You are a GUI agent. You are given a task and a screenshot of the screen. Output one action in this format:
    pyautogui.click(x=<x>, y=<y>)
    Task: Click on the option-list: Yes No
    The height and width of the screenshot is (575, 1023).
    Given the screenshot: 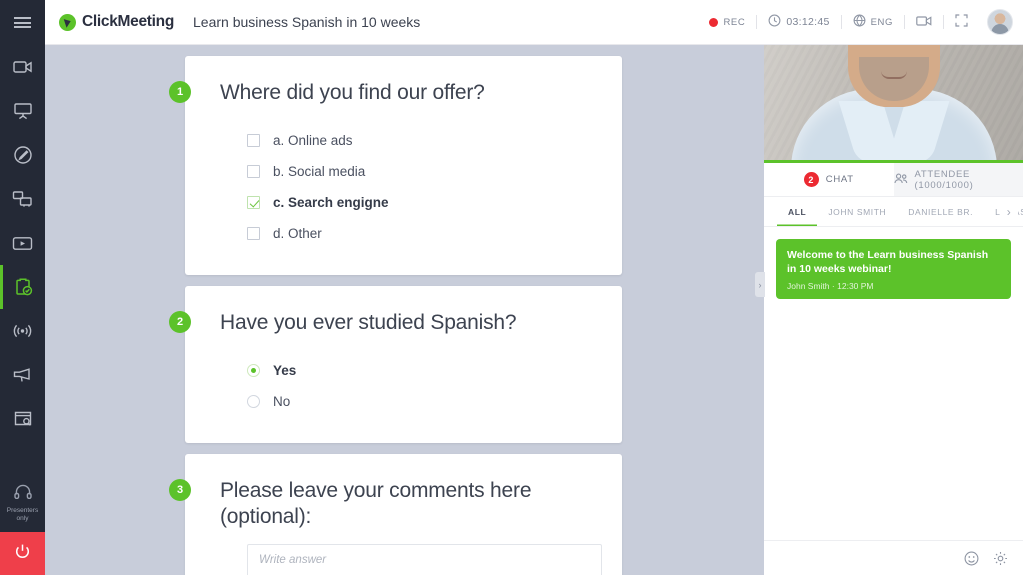 What is the action you would take?
    pyautogui.click(x=407, y=386)
    